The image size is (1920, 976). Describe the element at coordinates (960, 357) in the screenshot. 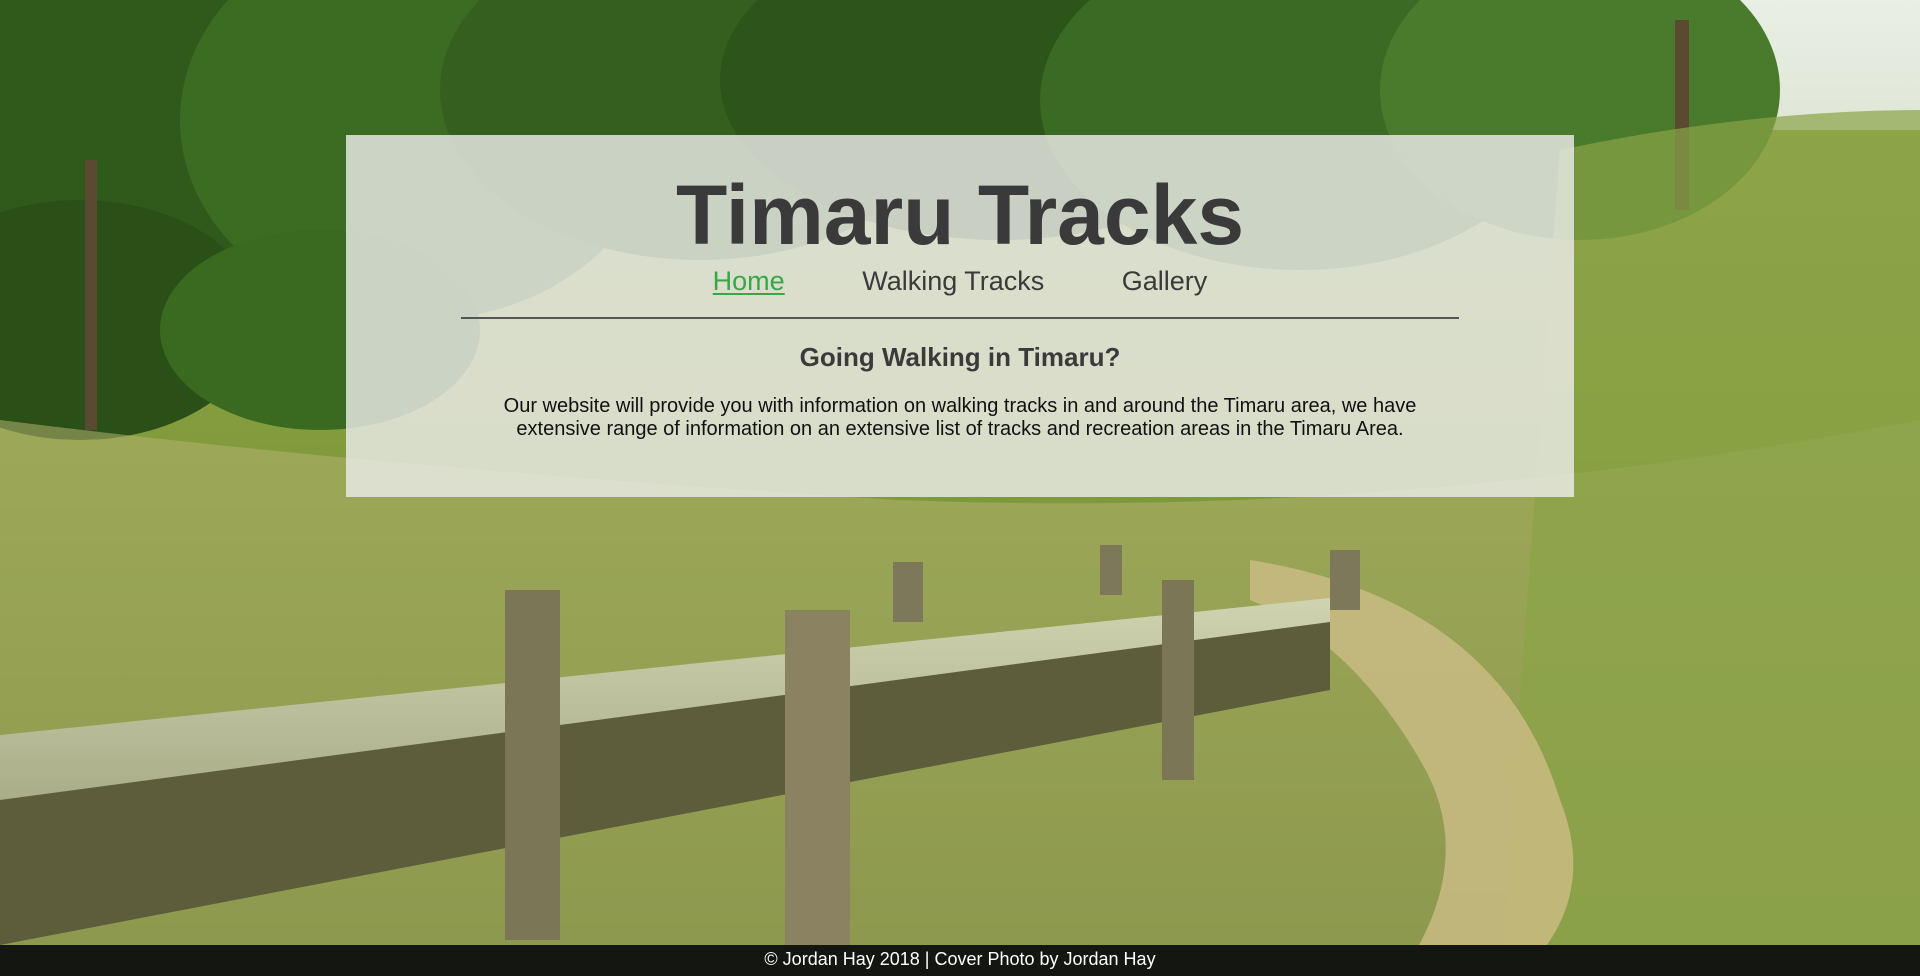

I see `intro-heading: Going Walking in Timaru?` at that location.